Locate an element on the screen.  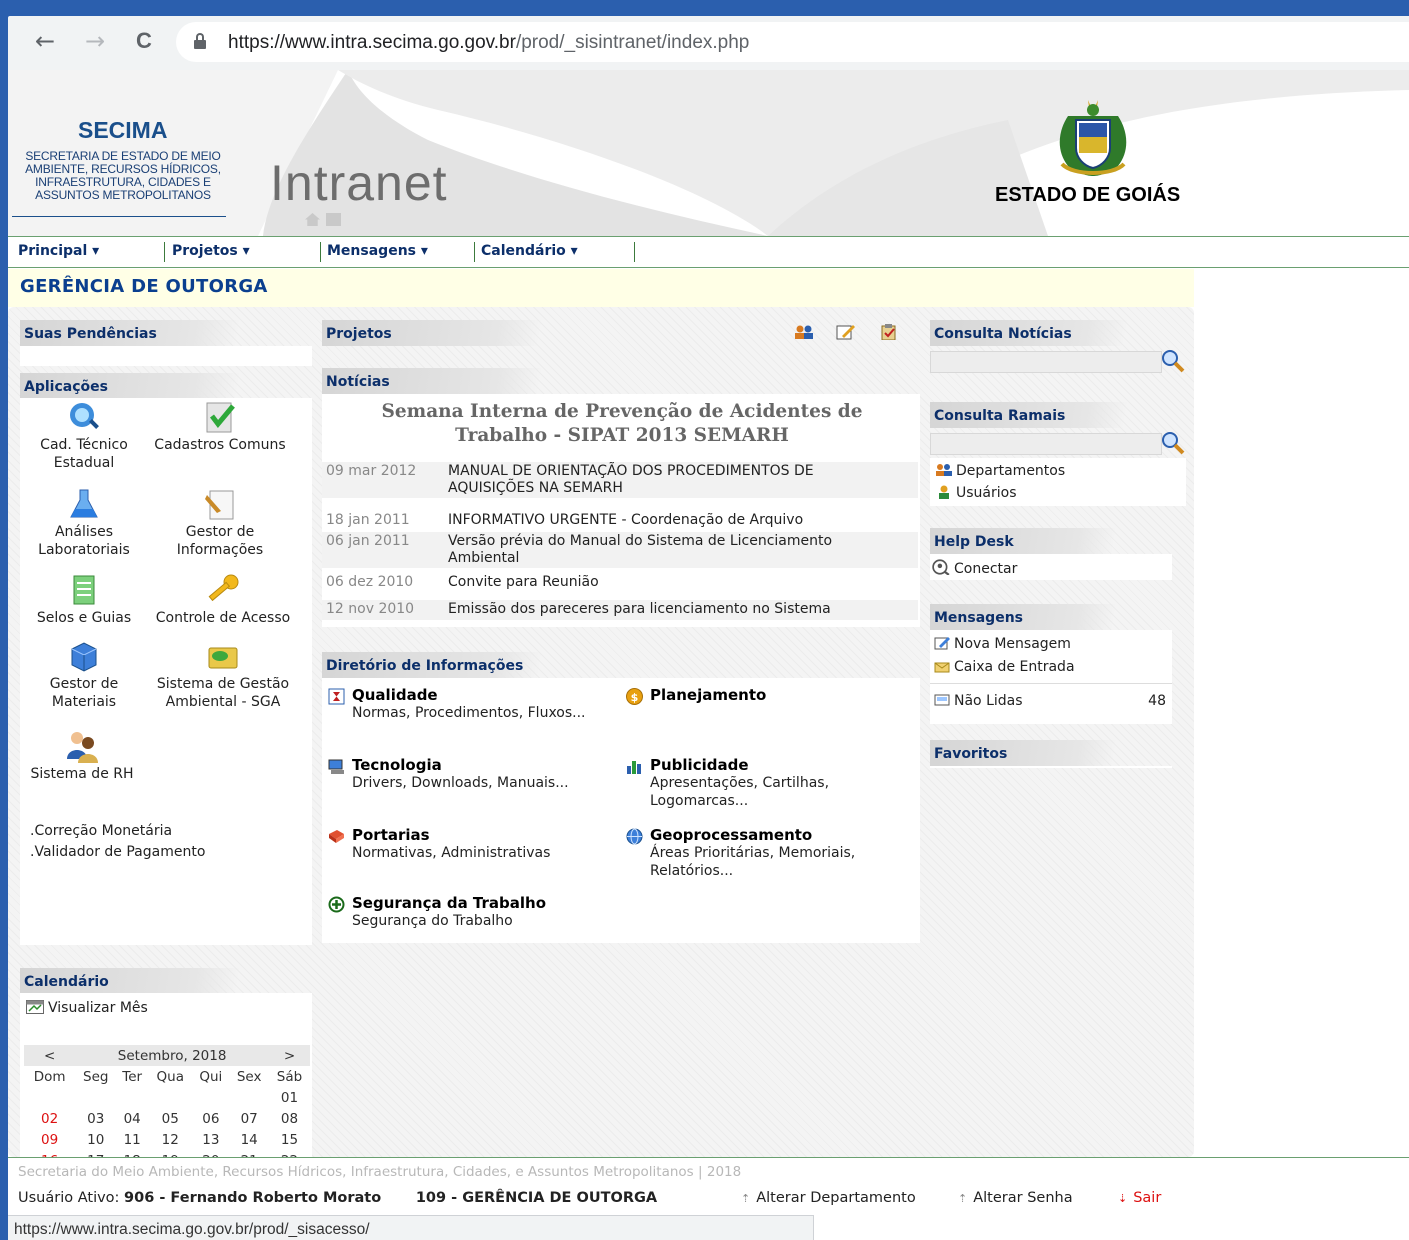
calendar-day: 11 is located at coordinates (132, 1139).